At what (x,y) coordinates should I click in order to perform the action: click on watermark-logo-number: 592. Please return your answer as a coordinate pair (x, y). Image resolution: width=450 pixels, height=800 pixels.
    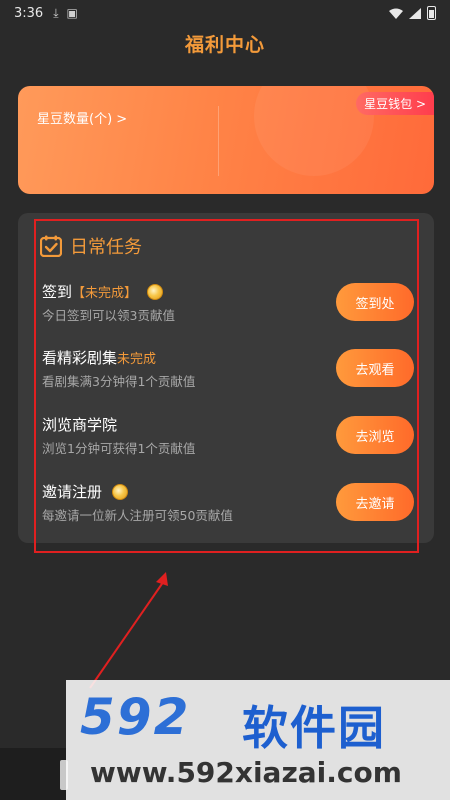
    Looking at the image, I should click on (135, 717).